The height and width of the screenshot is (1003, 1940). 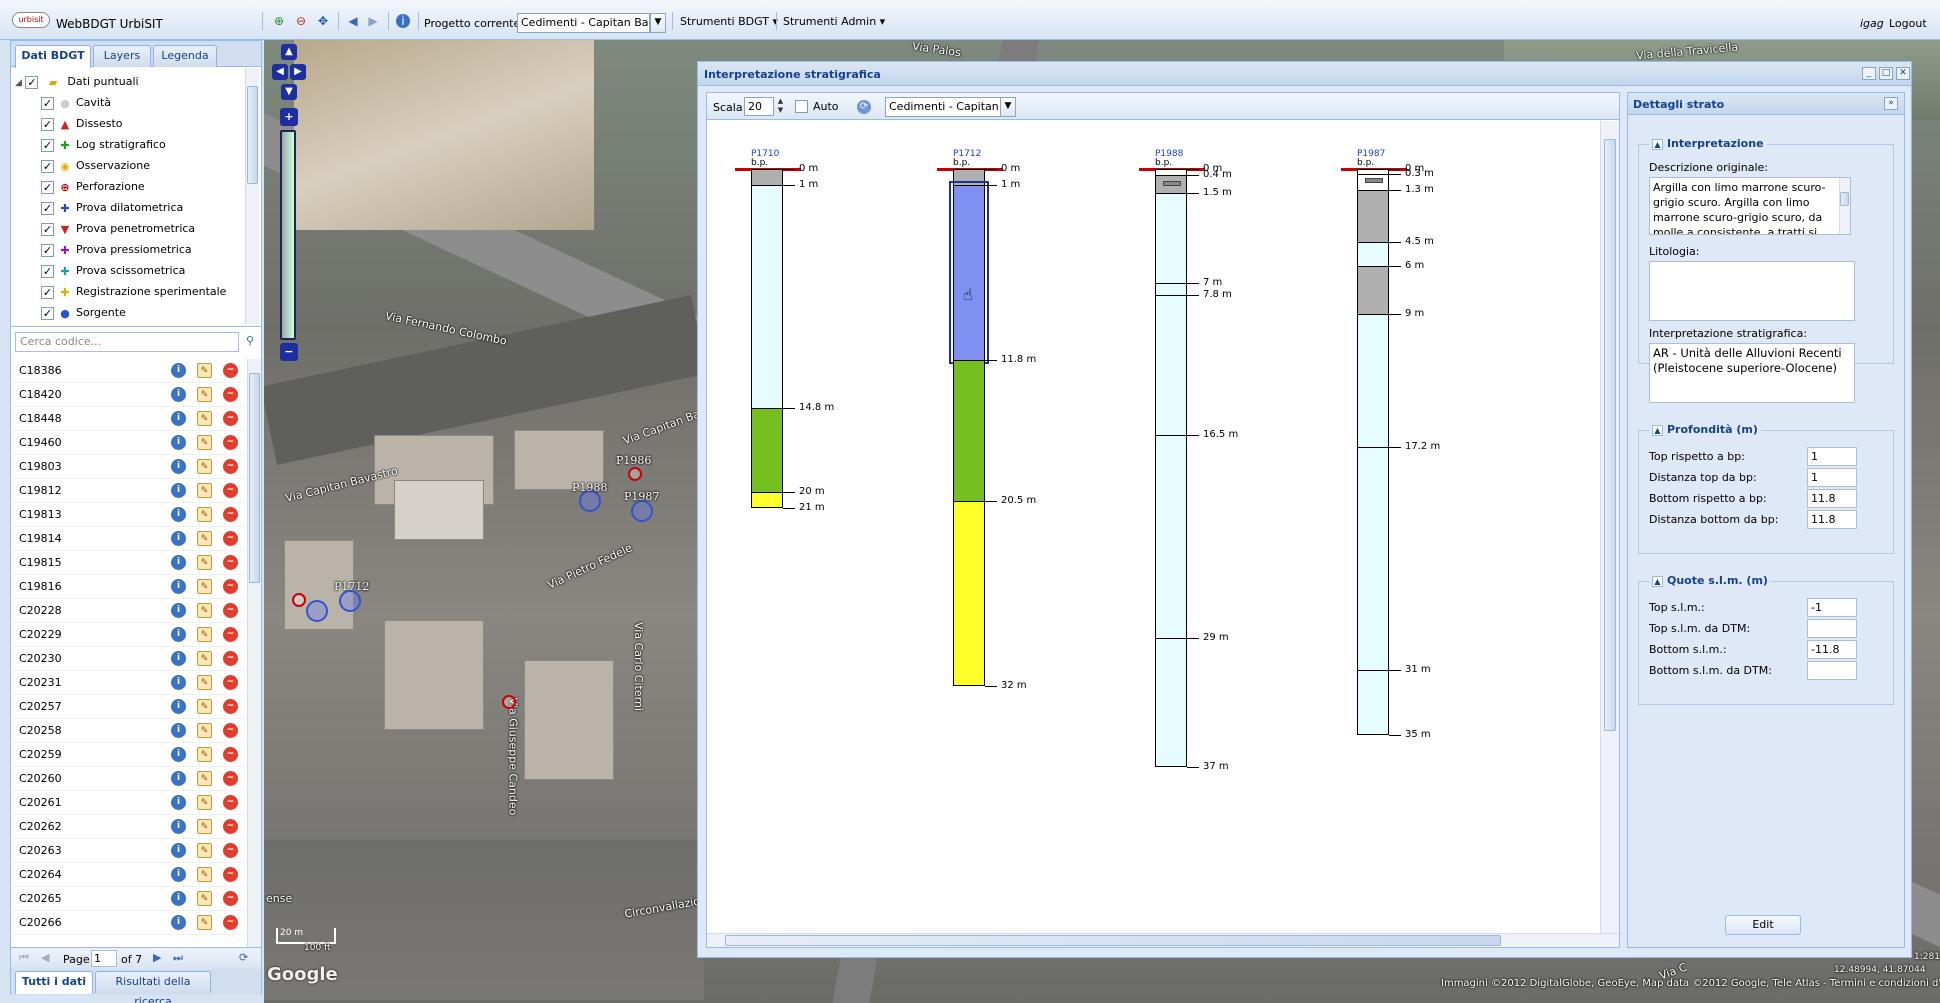 I want to click on tab-dati-bdgt: Dati BDGT, so click(x=53, y=56).